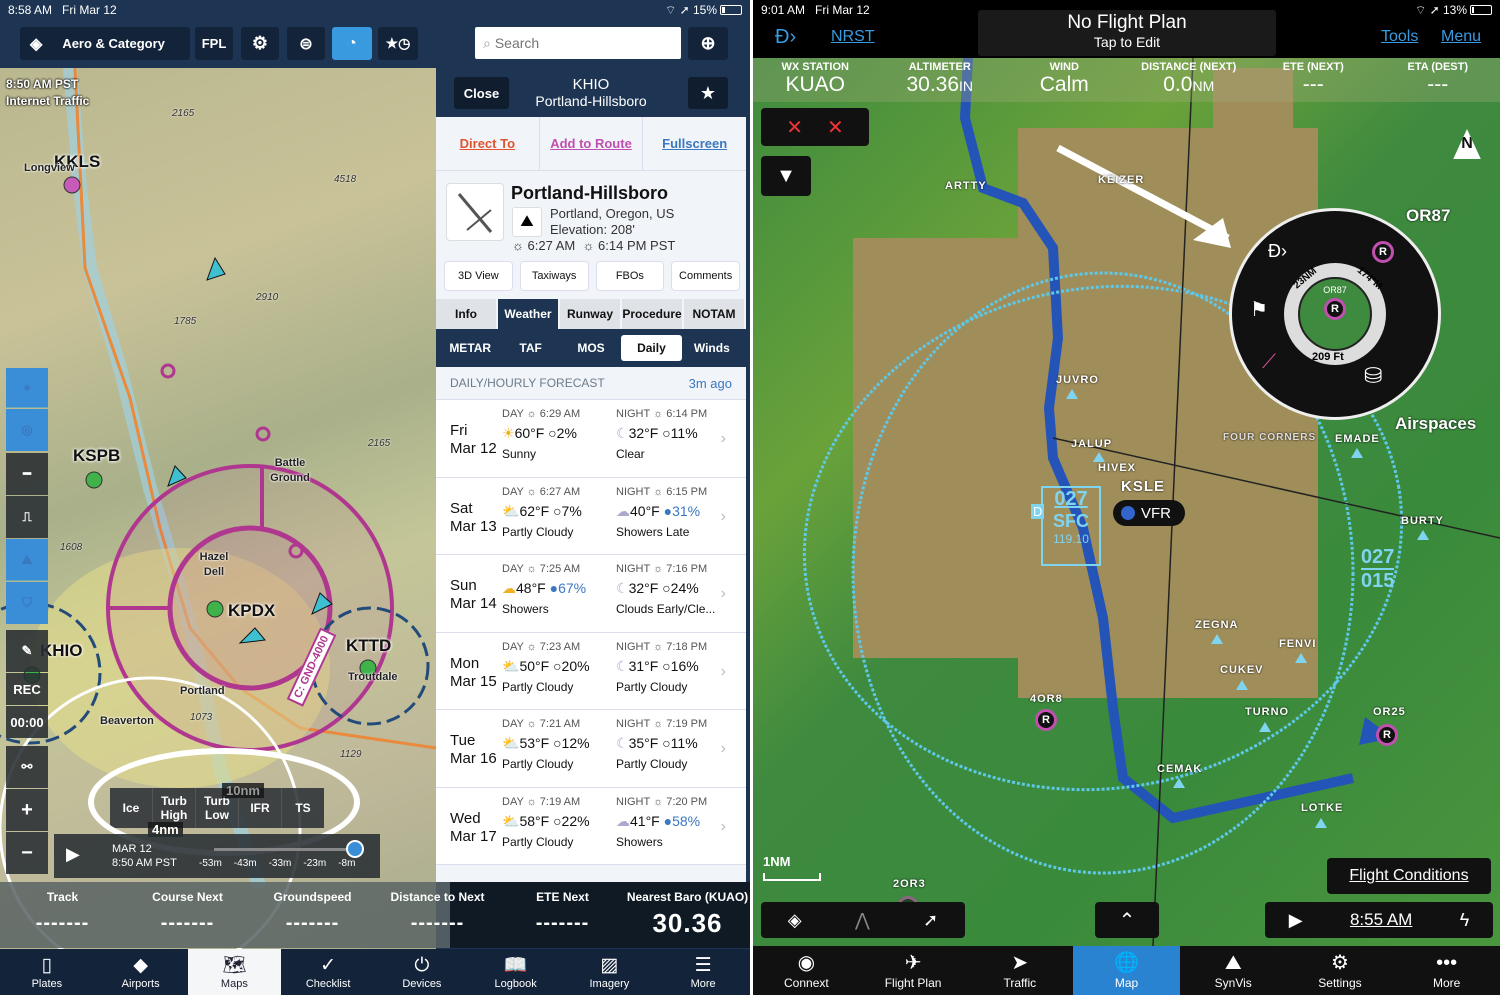 The width and height of the screenshot is (1500, 995). Describe the element at coordinates (630, 276) in the screenshot. I see `fbos-button: FBOs` at that location.